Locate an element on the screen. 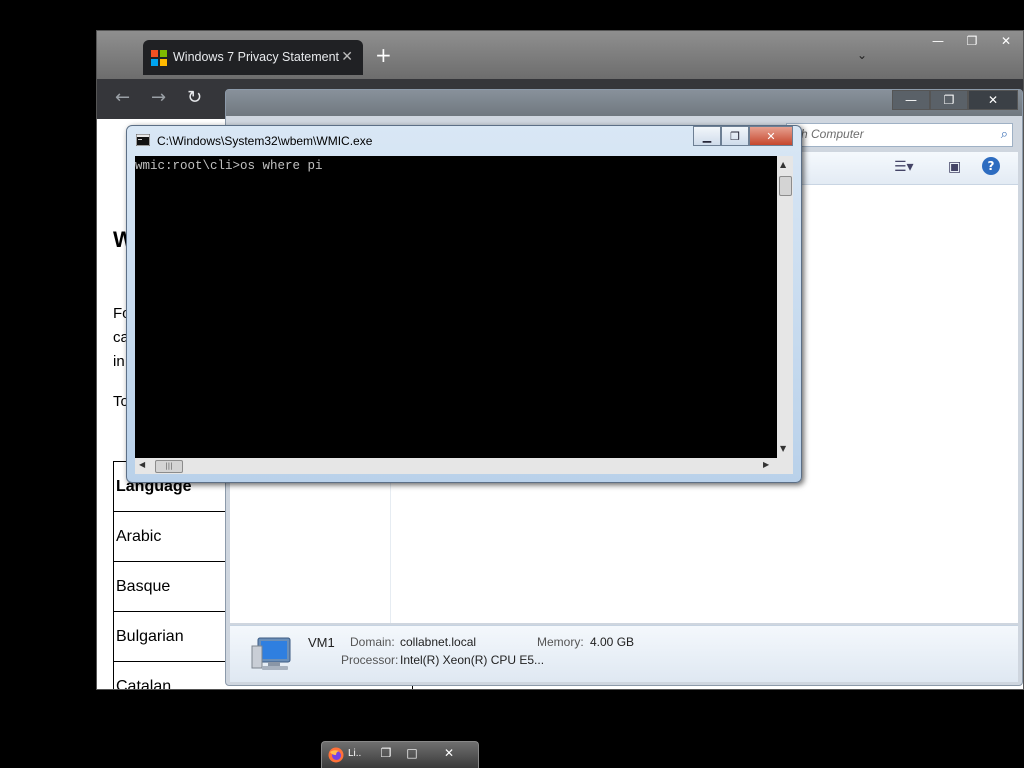 This screenshot has width=1024, height=768. back-arrow-icon: ← is located at coordinates (122, 97).